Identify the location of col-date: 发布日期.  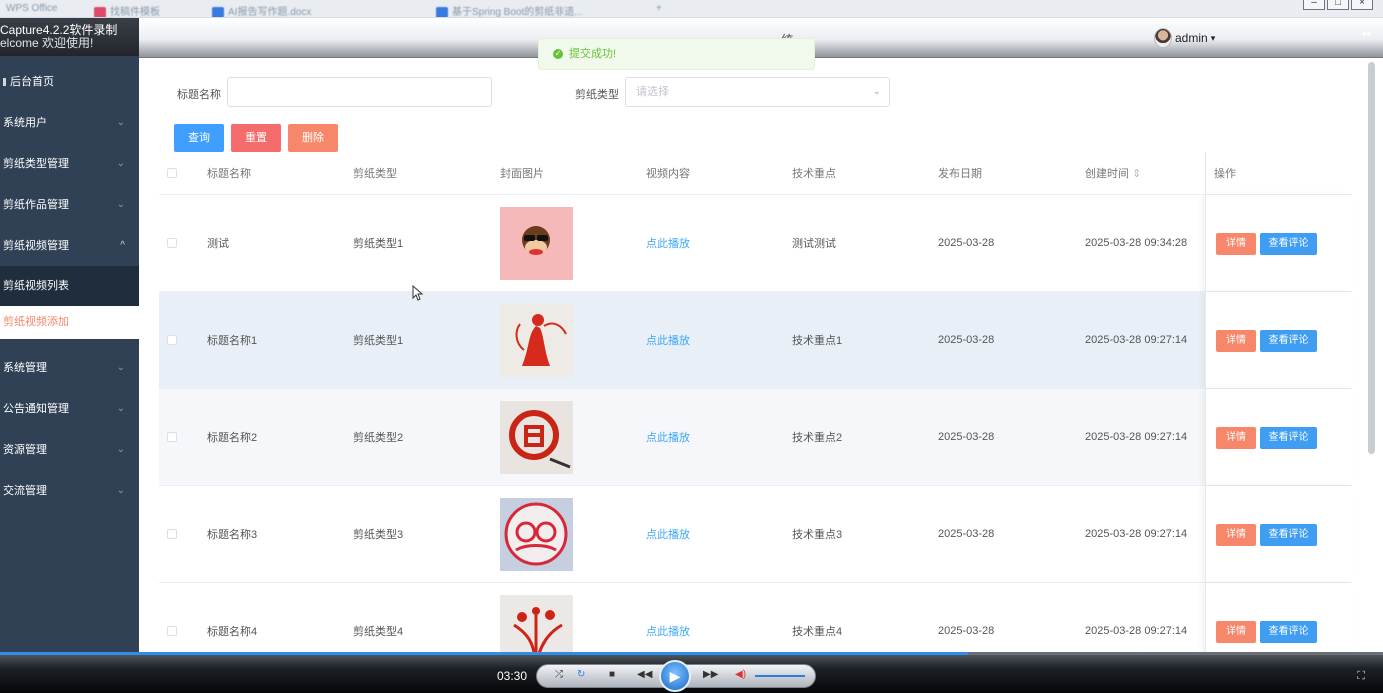
(960, 174).